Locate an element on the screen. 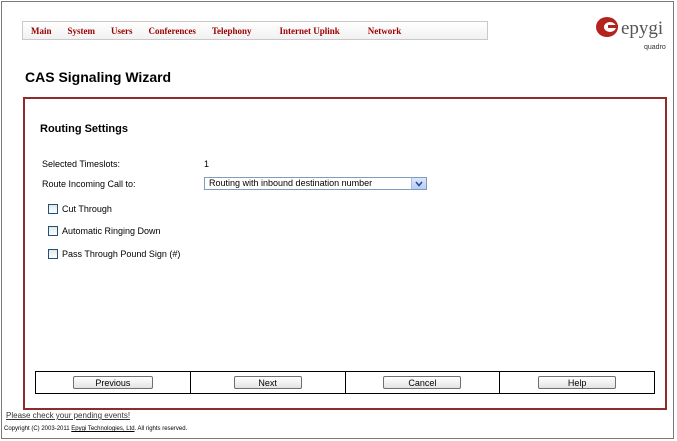 The height and width of the screenshot is (441, 677). previous-button: Previous is located at coordinates (112, 382).